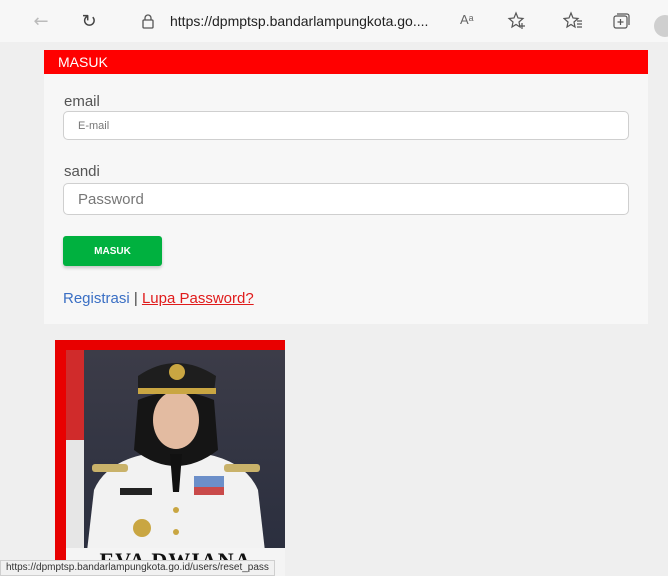 The height and width of the screenshot is (576, 668). Describe the element at coordinates (176, 461) in the screenshot. I see `portrait-figure` at that location.